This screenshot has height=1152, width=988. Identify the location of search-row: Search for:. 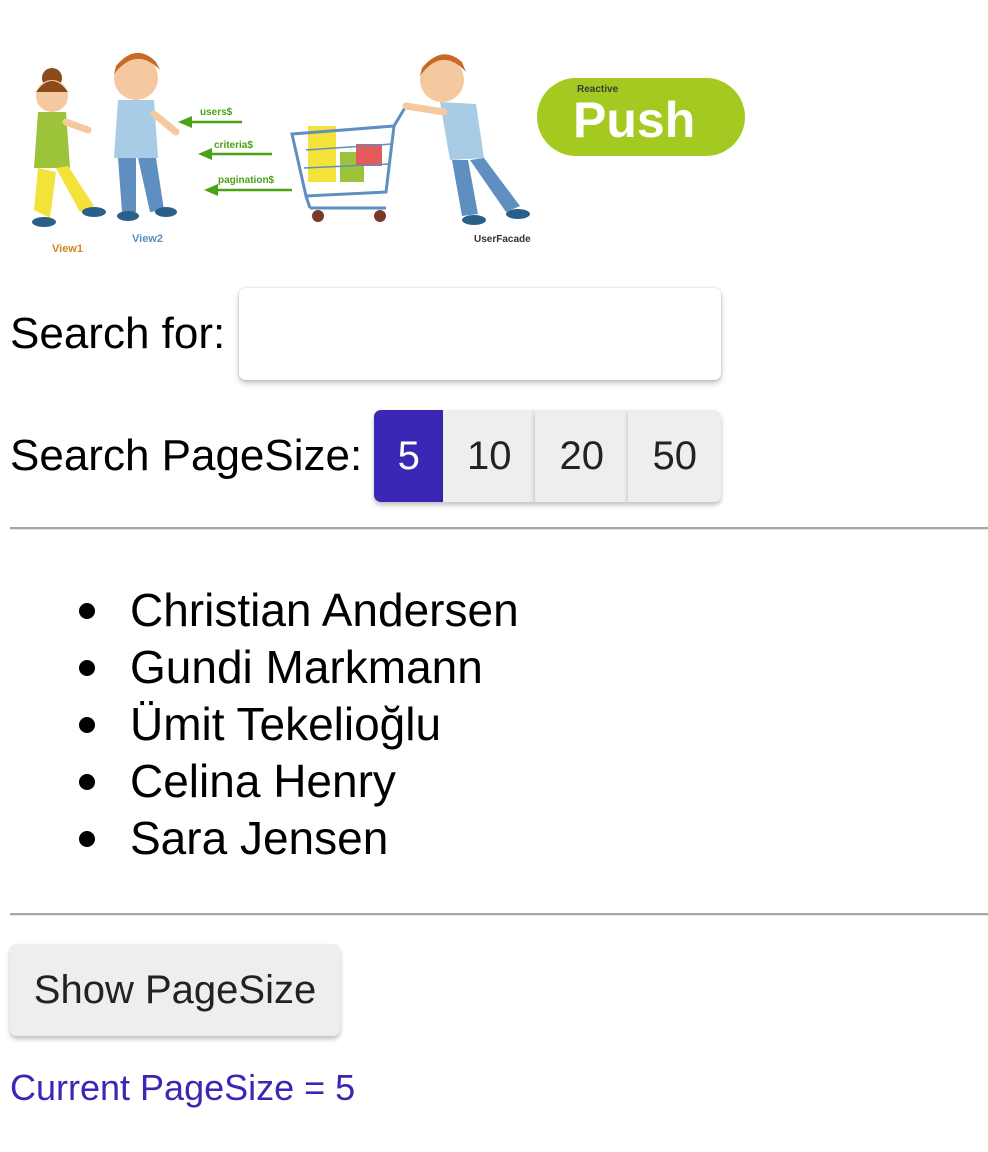
(366, 334).